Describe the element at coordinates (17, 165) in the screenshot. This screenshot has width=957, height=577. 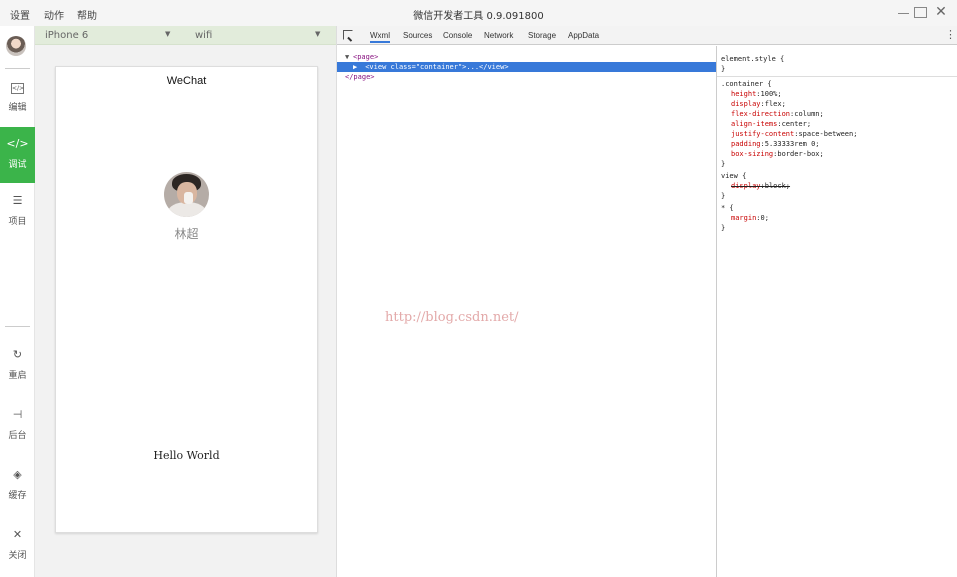
I see `sidebar-item-label: 调试` at that location.